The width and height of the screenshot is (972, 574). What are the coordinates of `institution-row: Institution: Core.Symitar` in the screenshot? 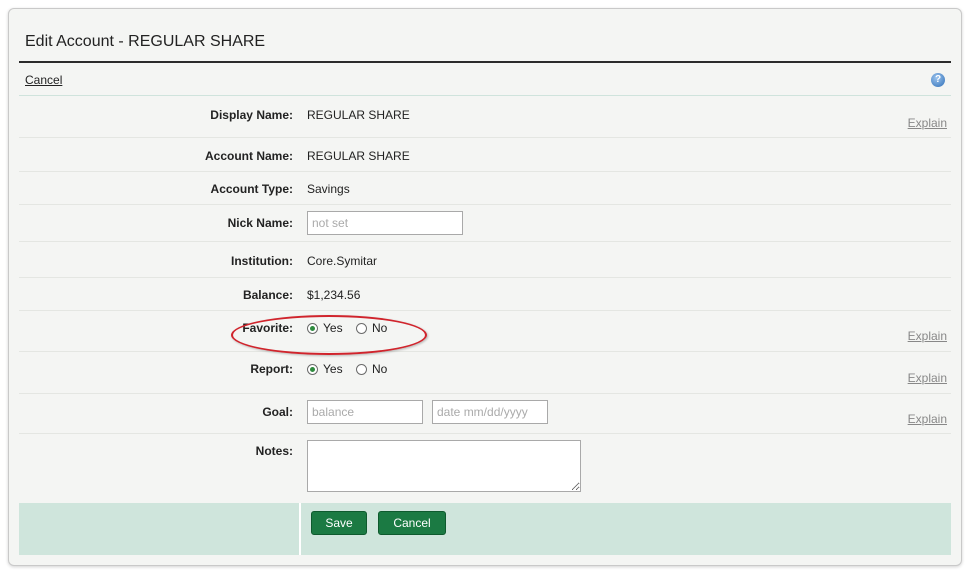 It's located at (485, 260).